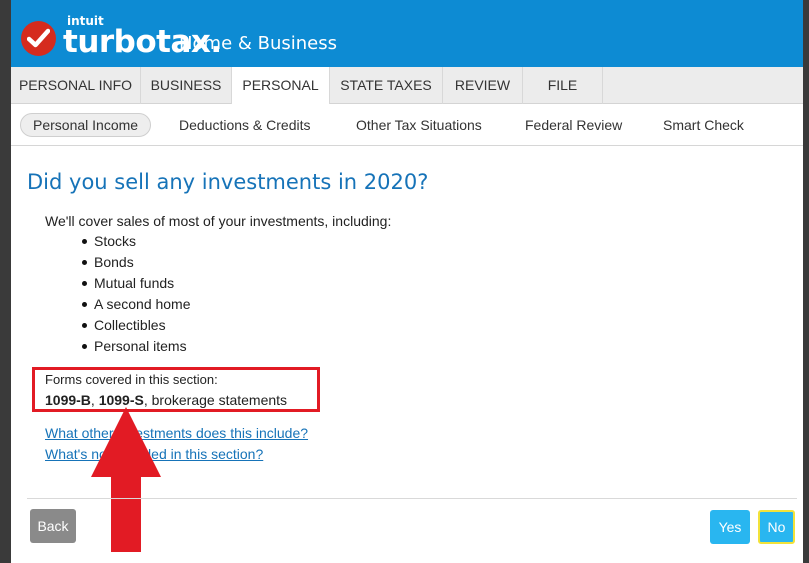  I want to click on subnav-smart-check: Smart Check, so click(703, 125).